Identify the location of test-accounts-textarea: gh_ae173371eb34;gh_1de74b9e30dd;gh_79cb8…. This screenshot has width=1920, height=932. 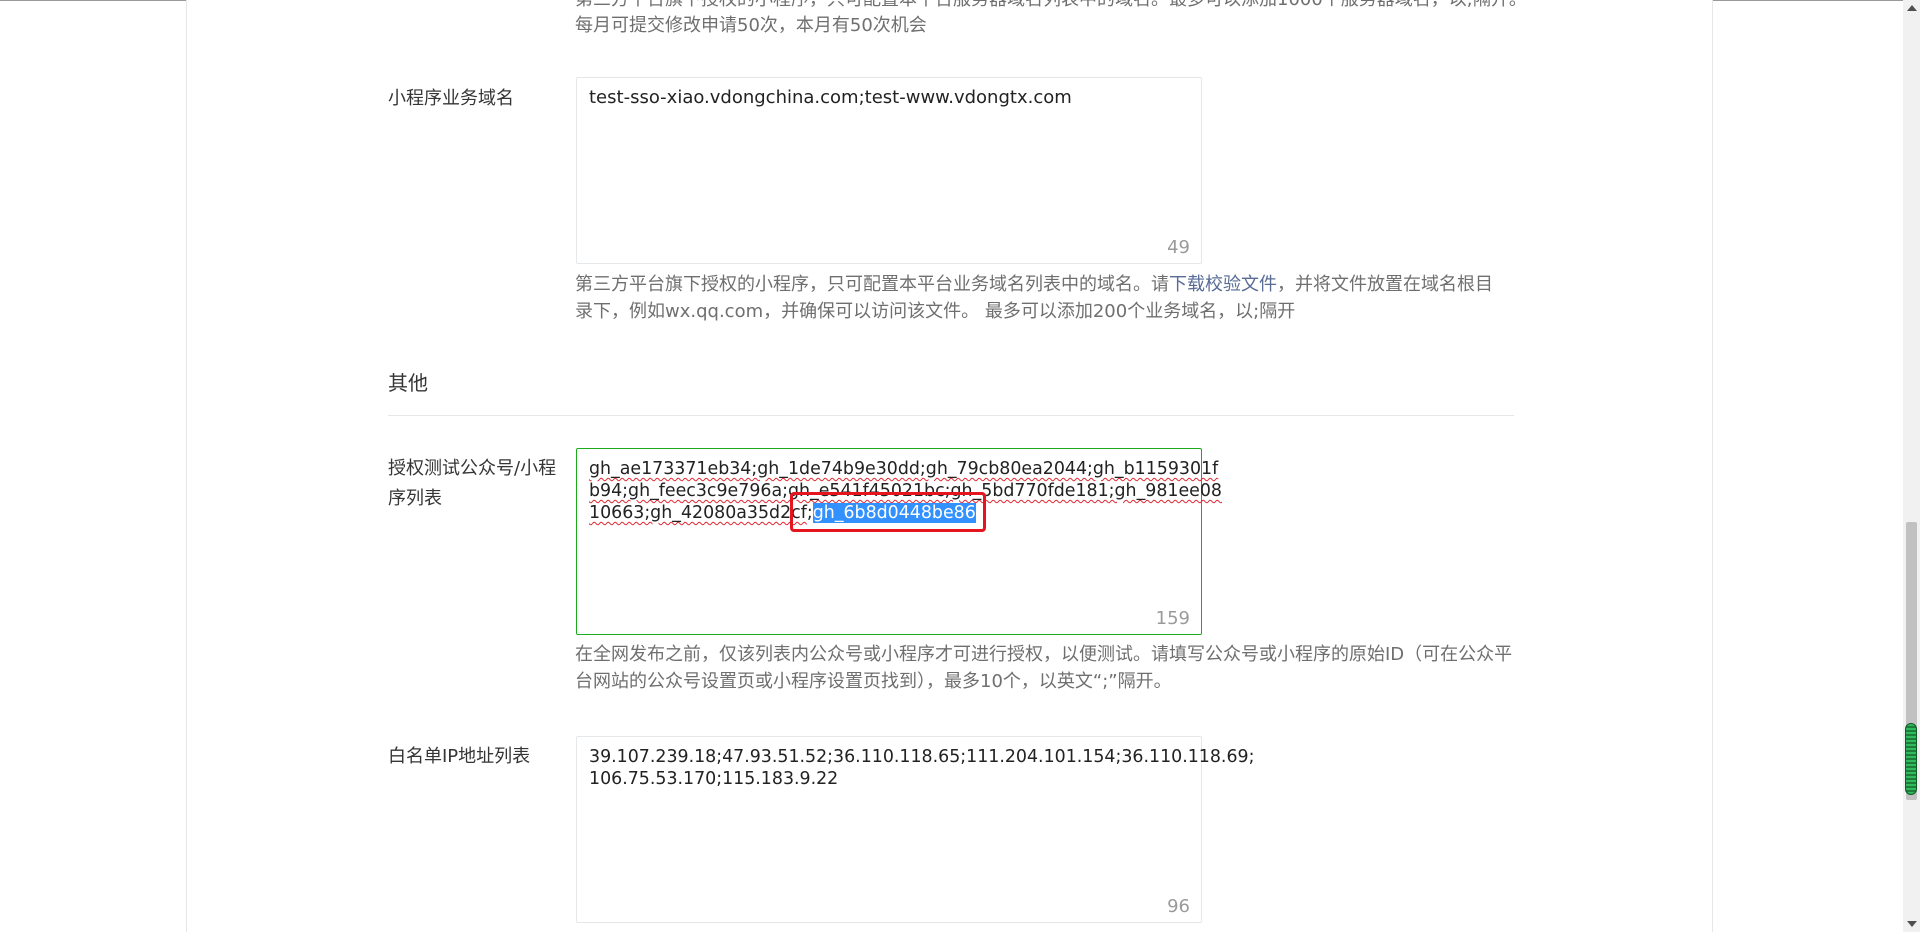
(899, 541).